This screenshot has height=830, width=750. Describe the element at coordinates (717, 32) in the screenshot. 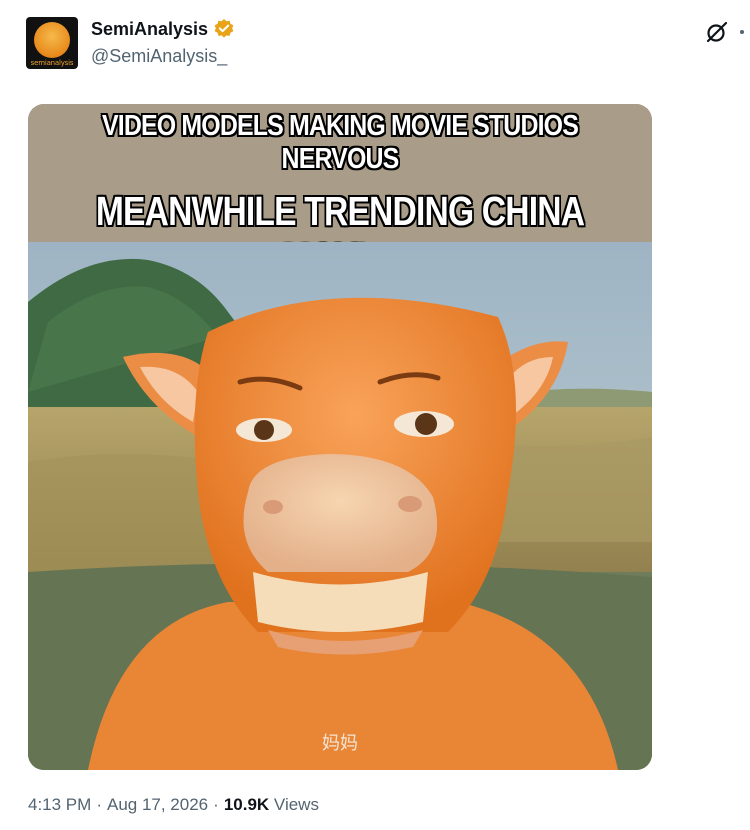

I see `grok-icon` at that location.